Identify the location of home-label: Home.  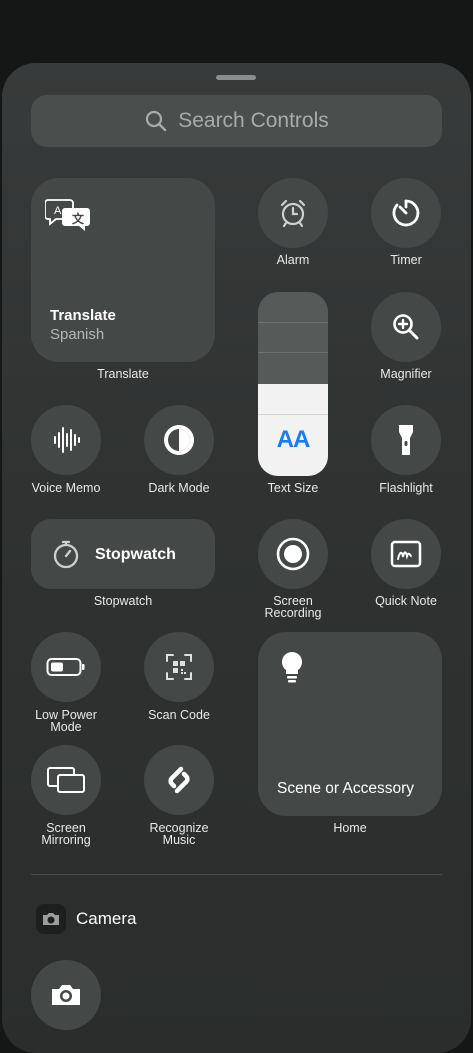
(350, 828).